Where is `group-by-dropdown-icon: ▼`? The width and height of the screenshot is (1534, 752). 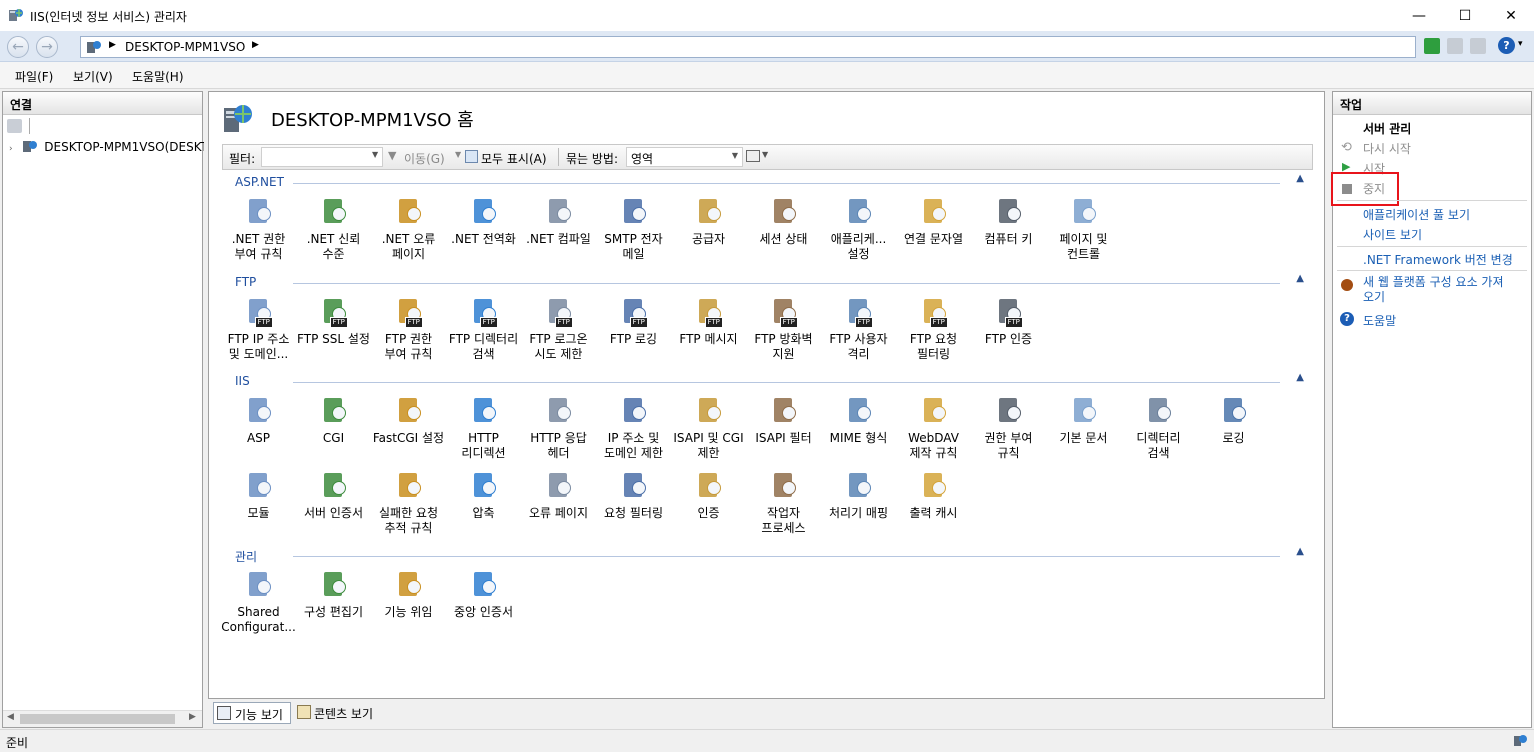
group-by-dropdown-icon: ▼ is located at coordinates (735, 155).